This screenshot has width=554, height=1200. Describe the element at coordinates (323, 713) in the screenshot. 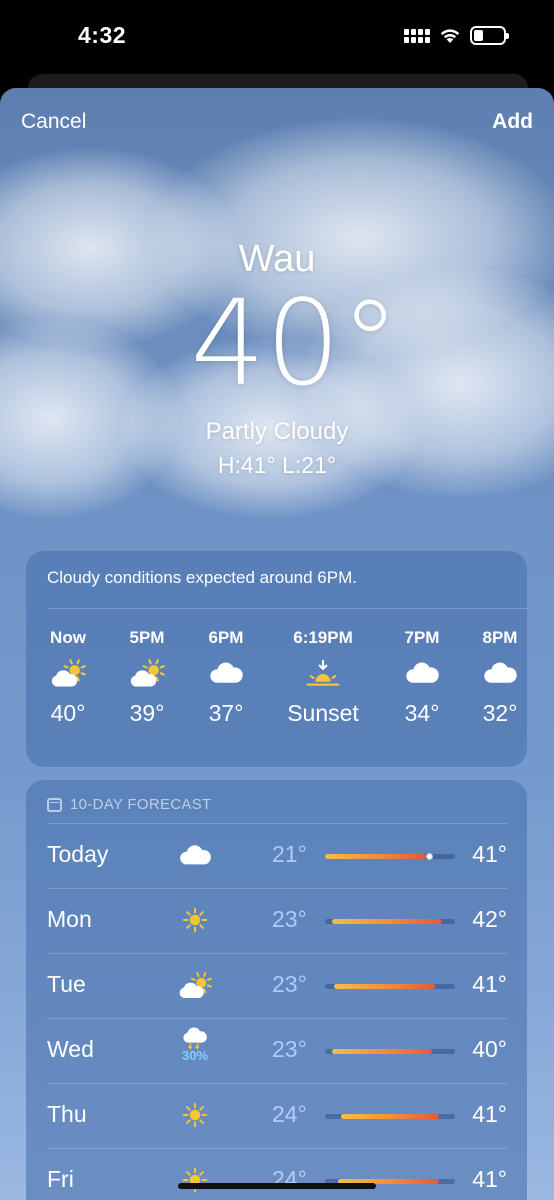

I see `hour-temperature: Sunset` at that location.